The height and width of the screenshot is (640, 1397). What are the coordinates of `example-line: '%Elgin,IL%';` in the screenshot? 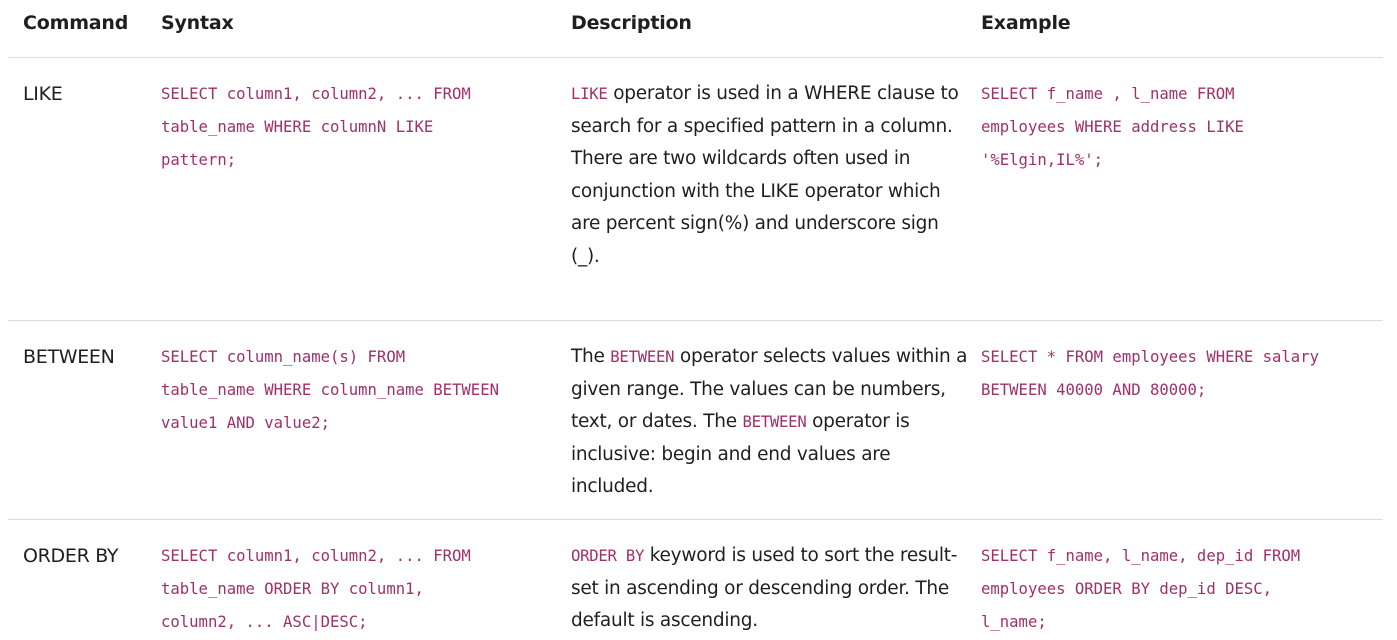 It's located at (1042, 160).